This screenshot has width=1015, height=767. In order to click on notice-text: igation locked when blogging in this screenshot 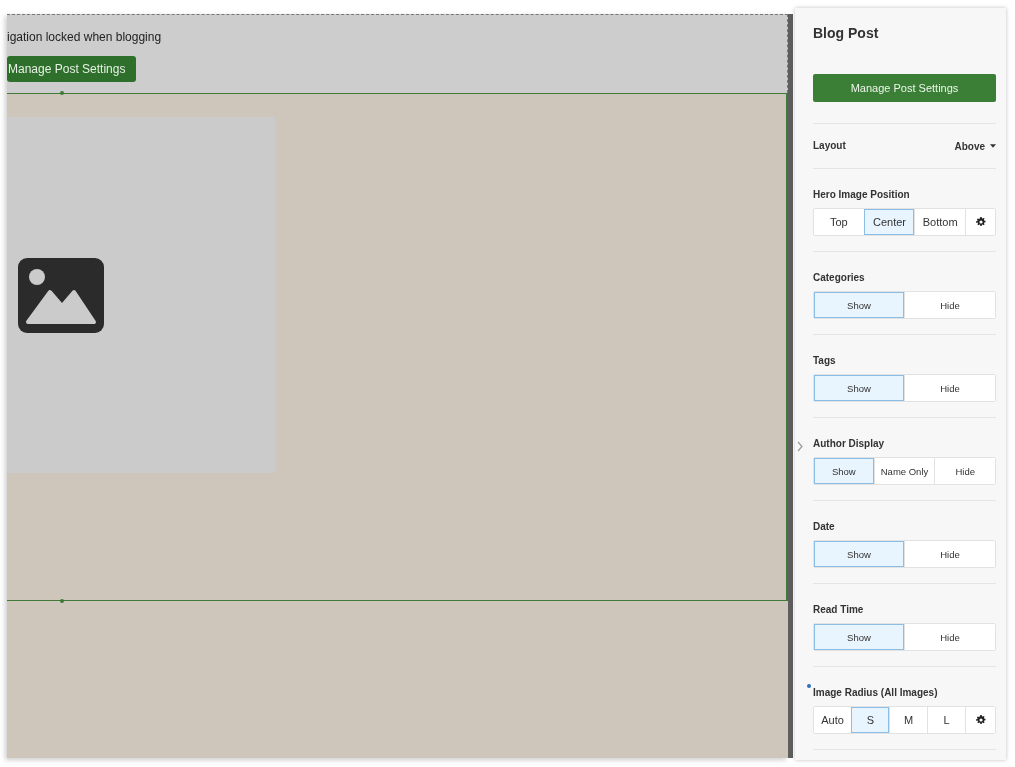, I will do `click(85, 37)`.